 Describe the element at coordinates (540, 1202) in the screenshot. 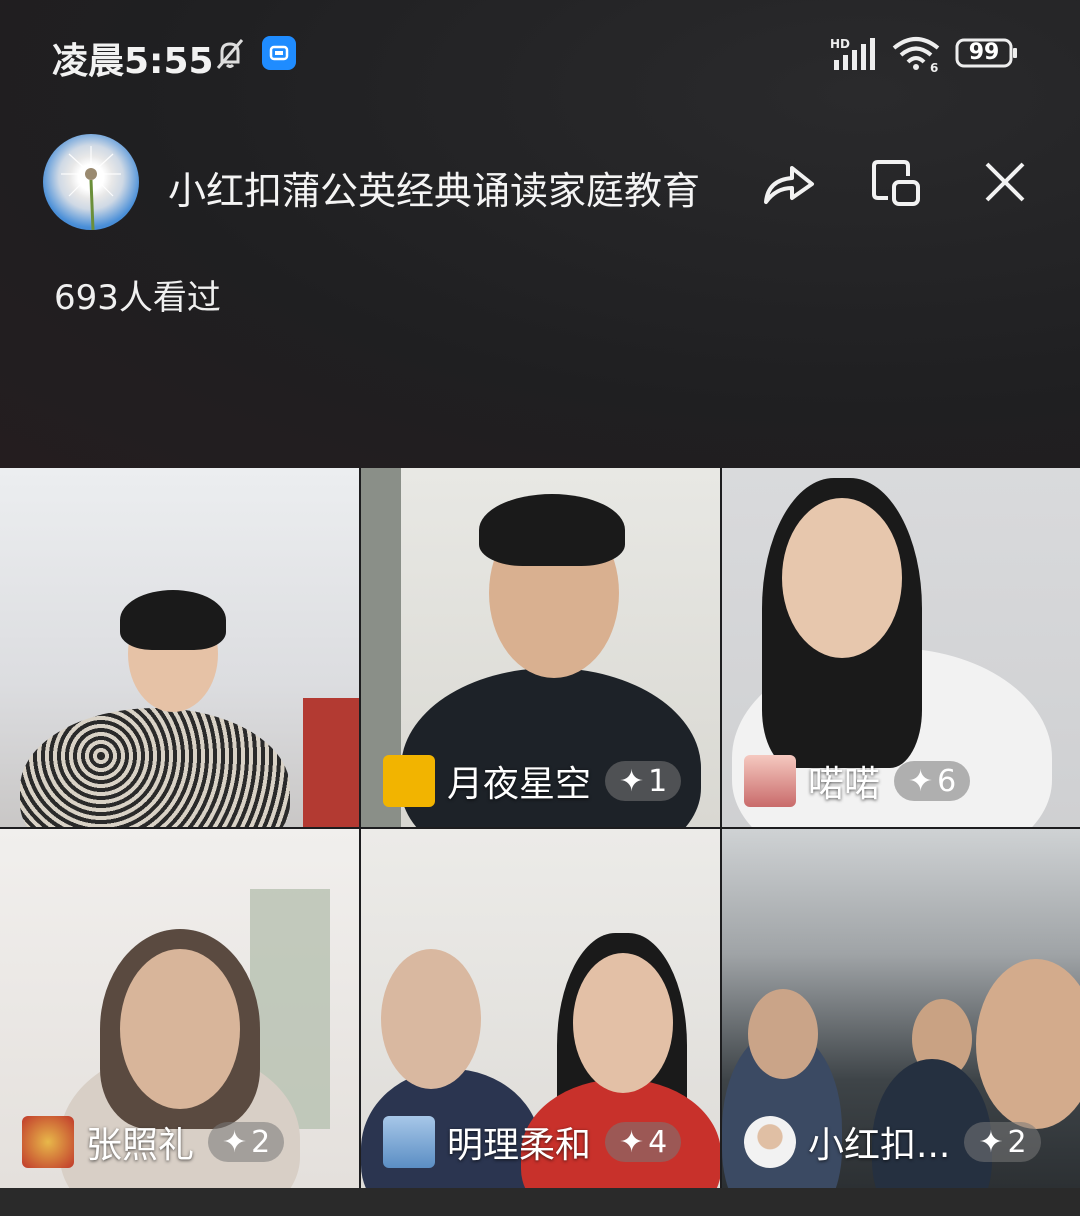

I see `bottom-bar` at that location.